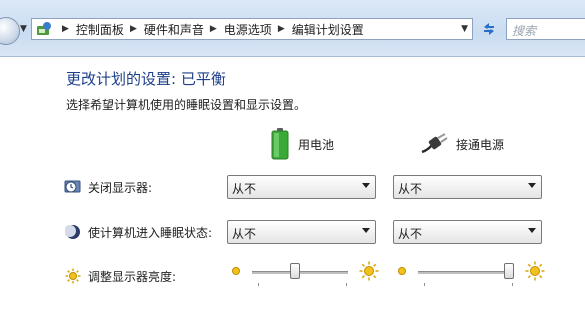  Describe the element at coordinates (301, 187) in the screenshot. I see `display-off-battery-select: 从不` at that location.